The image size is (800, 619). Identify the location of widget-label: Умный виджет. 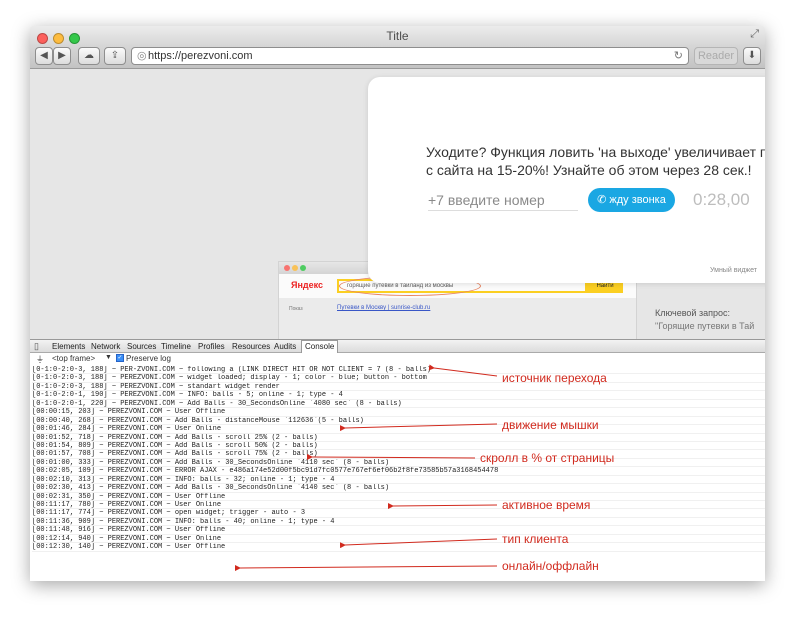
(733, 270).